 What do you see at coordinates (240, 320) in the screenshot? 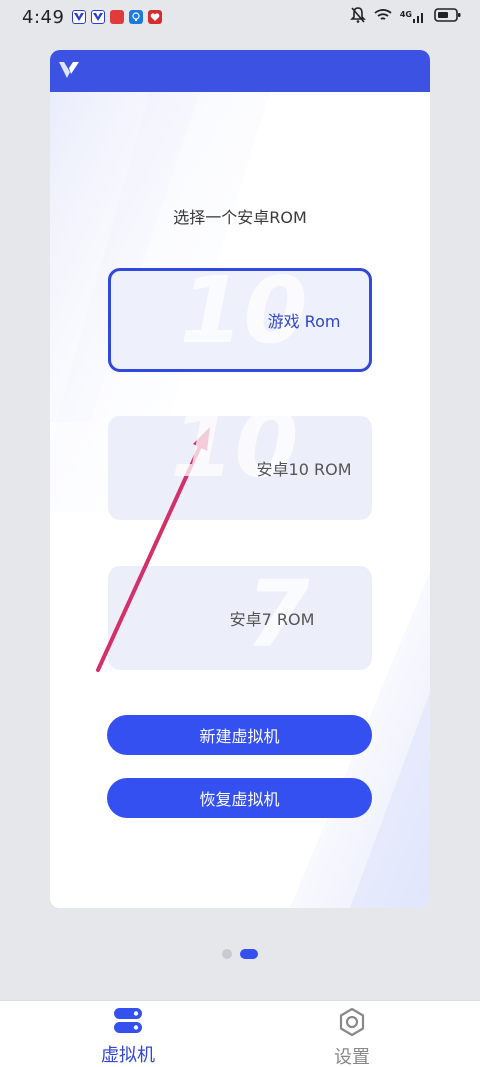
I see `rom-option-game: 10 游戏 Rom` at bounding box center [240, 320].